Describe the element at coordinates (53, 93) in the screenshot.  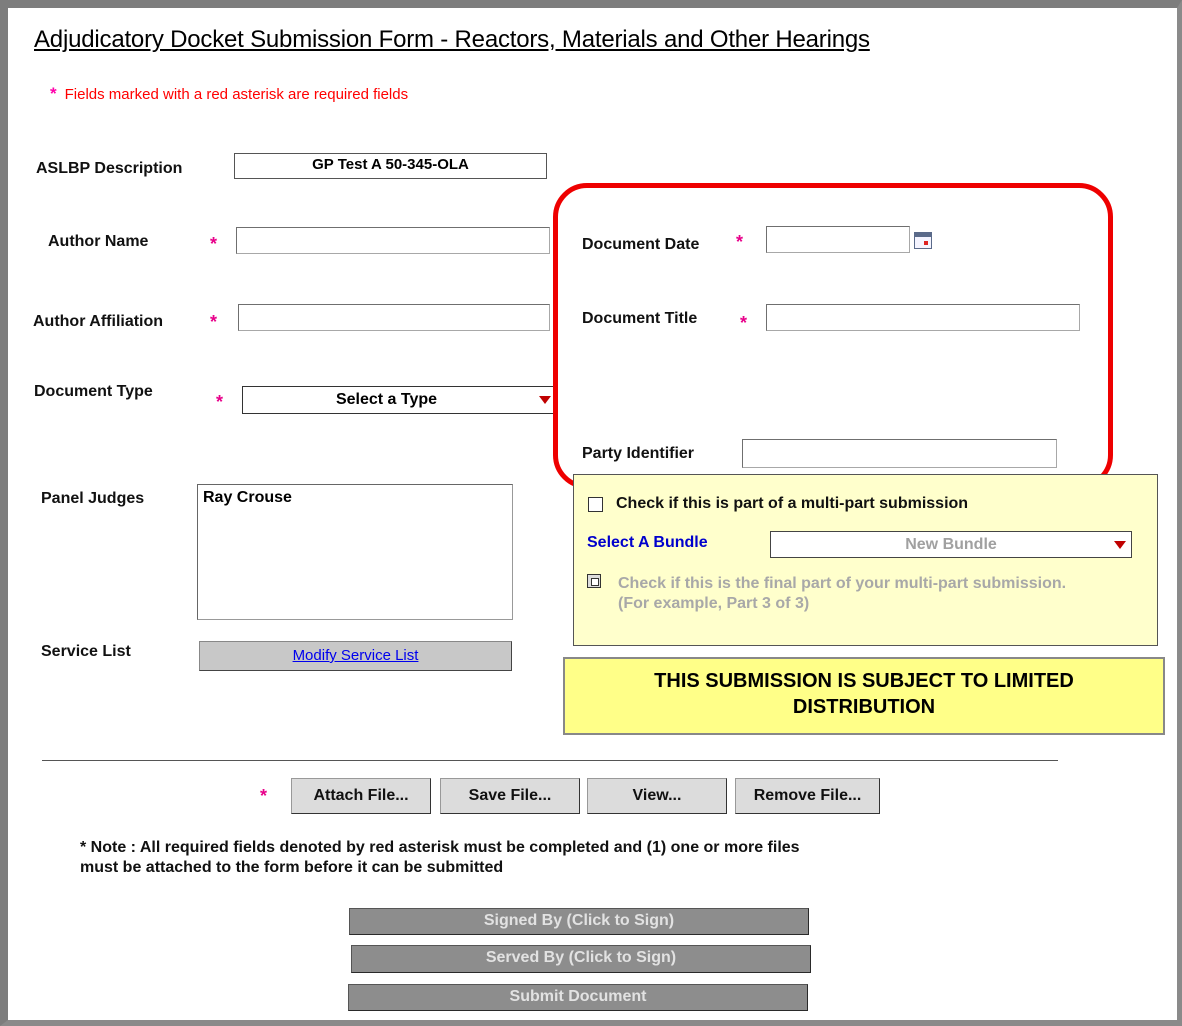
I see `required-star: *` at that location.